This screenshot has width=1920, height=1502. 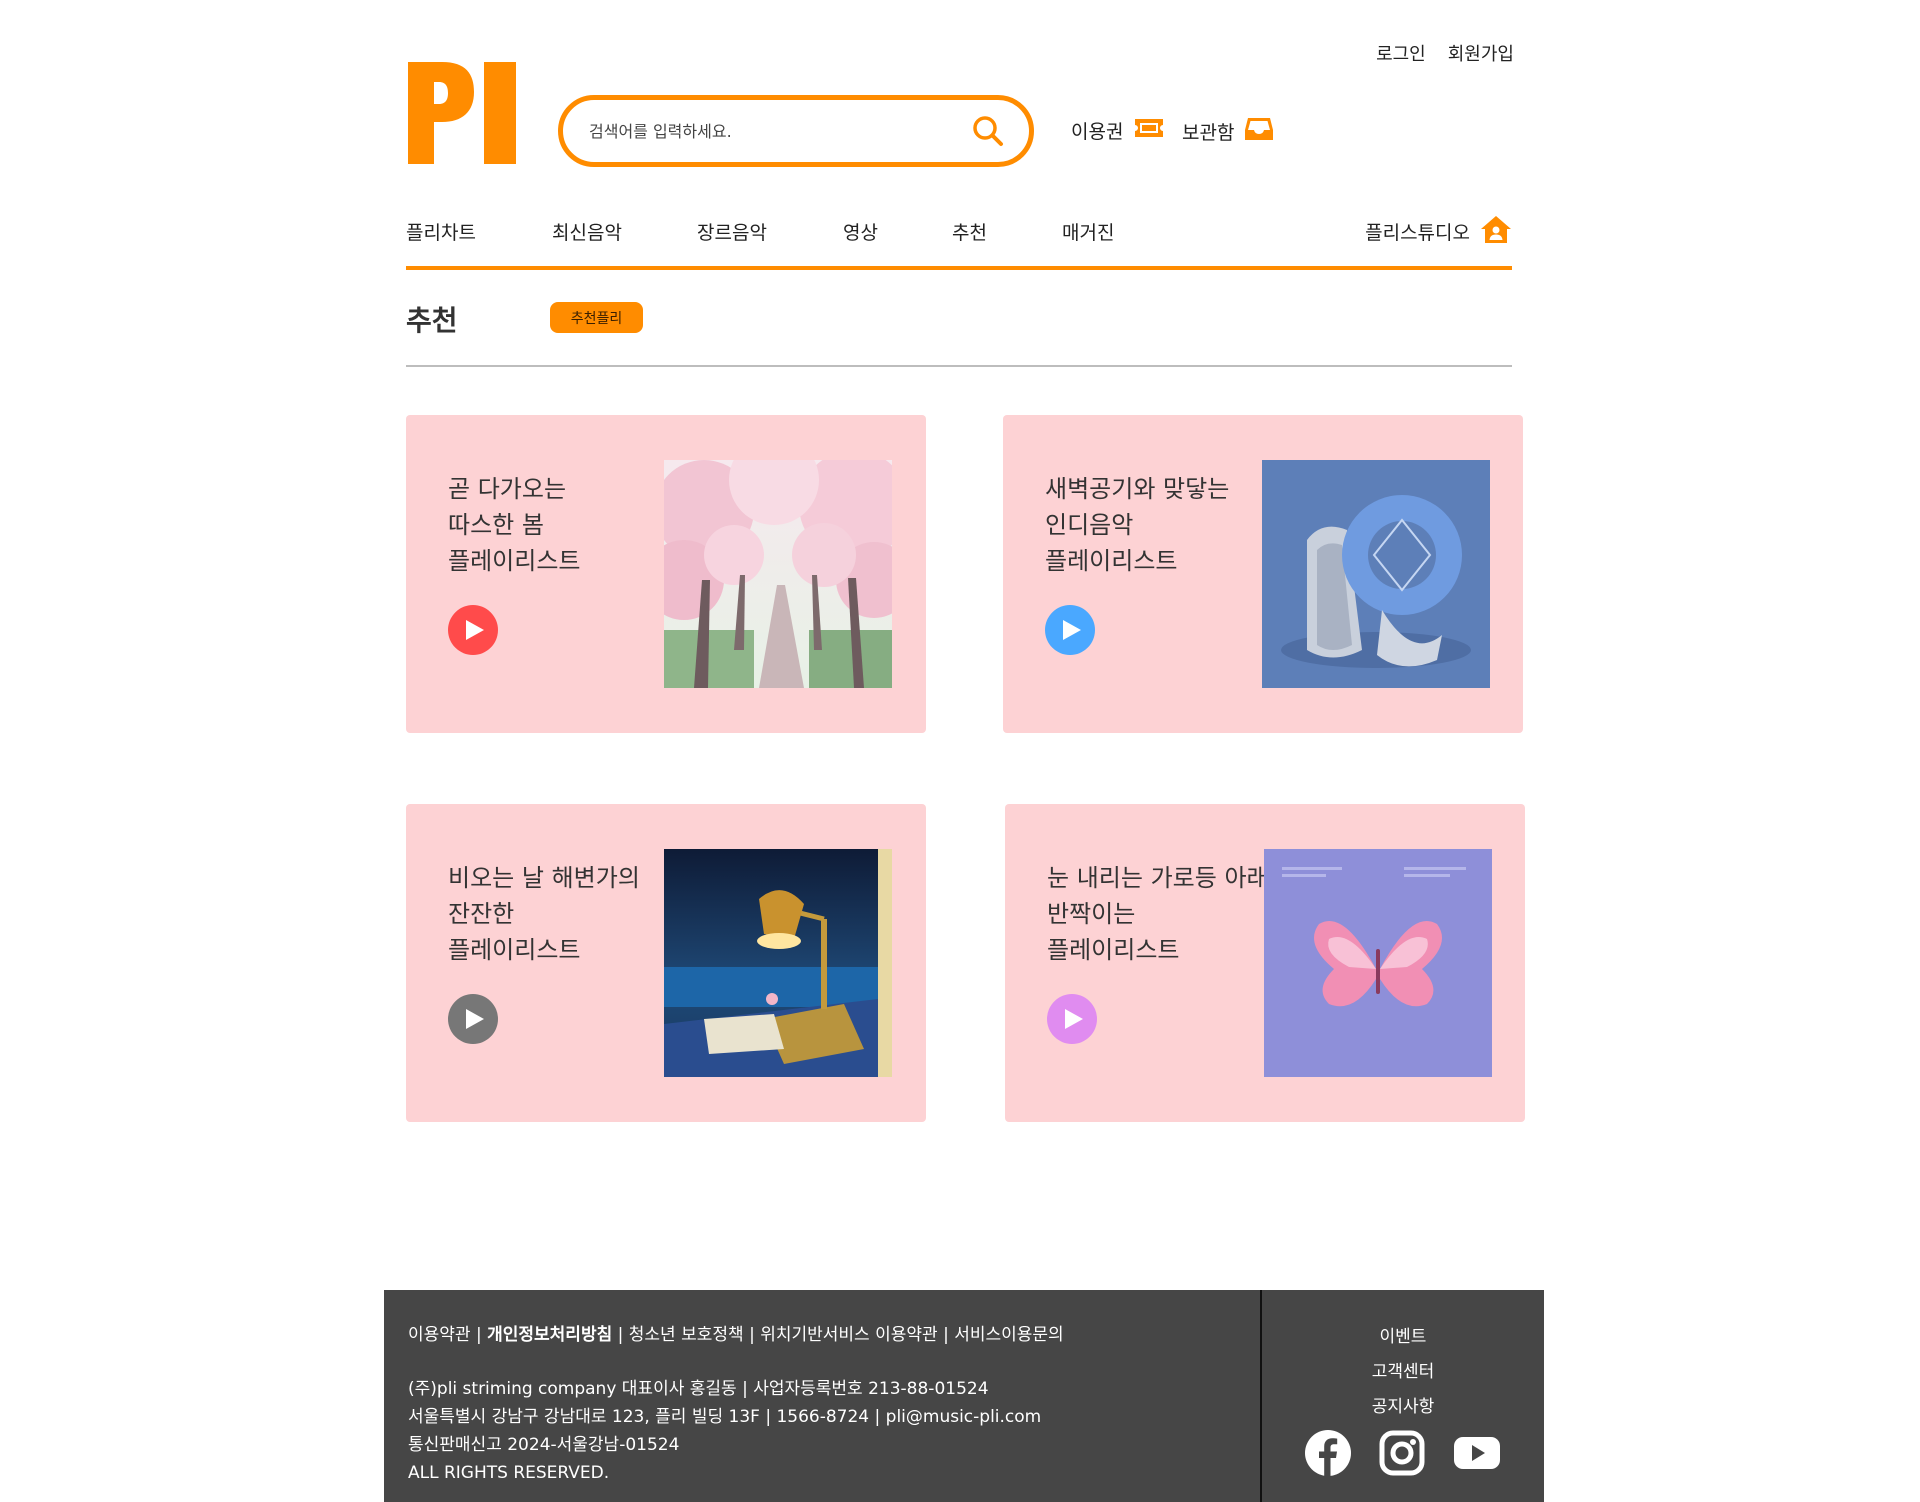 I want to click on card-text: 곧 다가오는 따스한 봄 플레이리스트, so click(x=514, y=525).